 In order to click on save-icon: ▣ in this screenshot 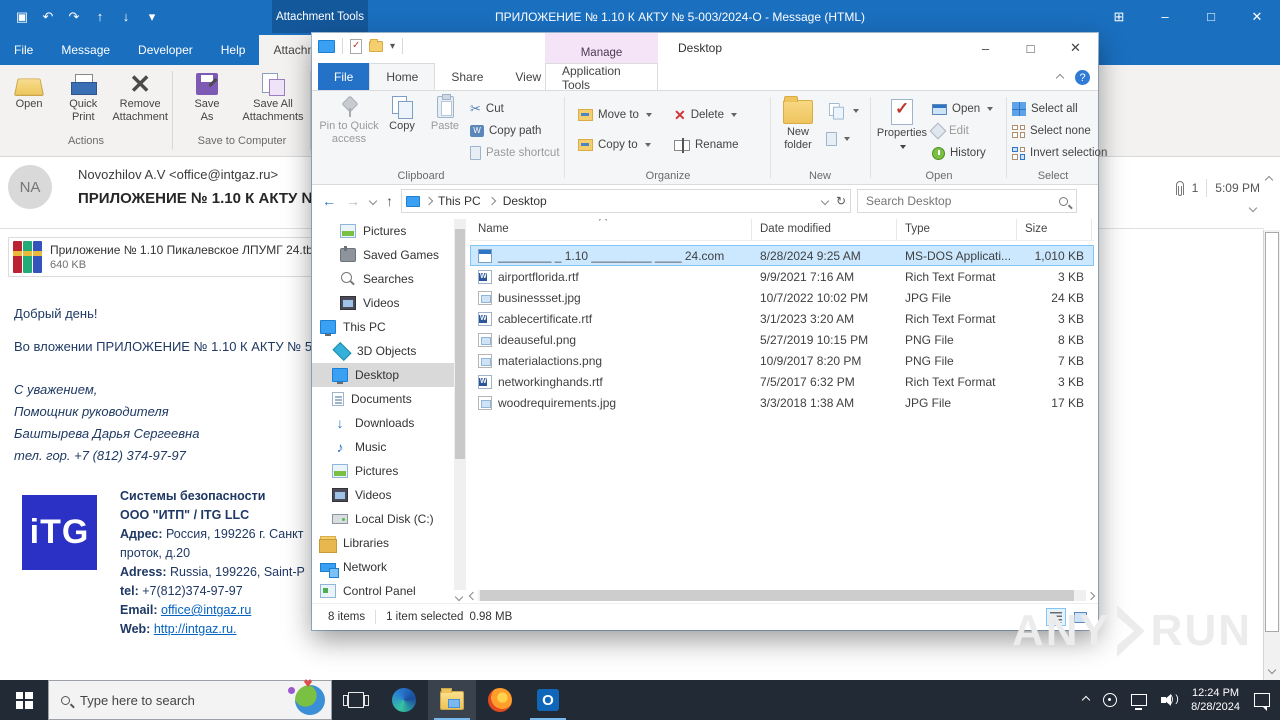, I will do `click(22, 17)`.